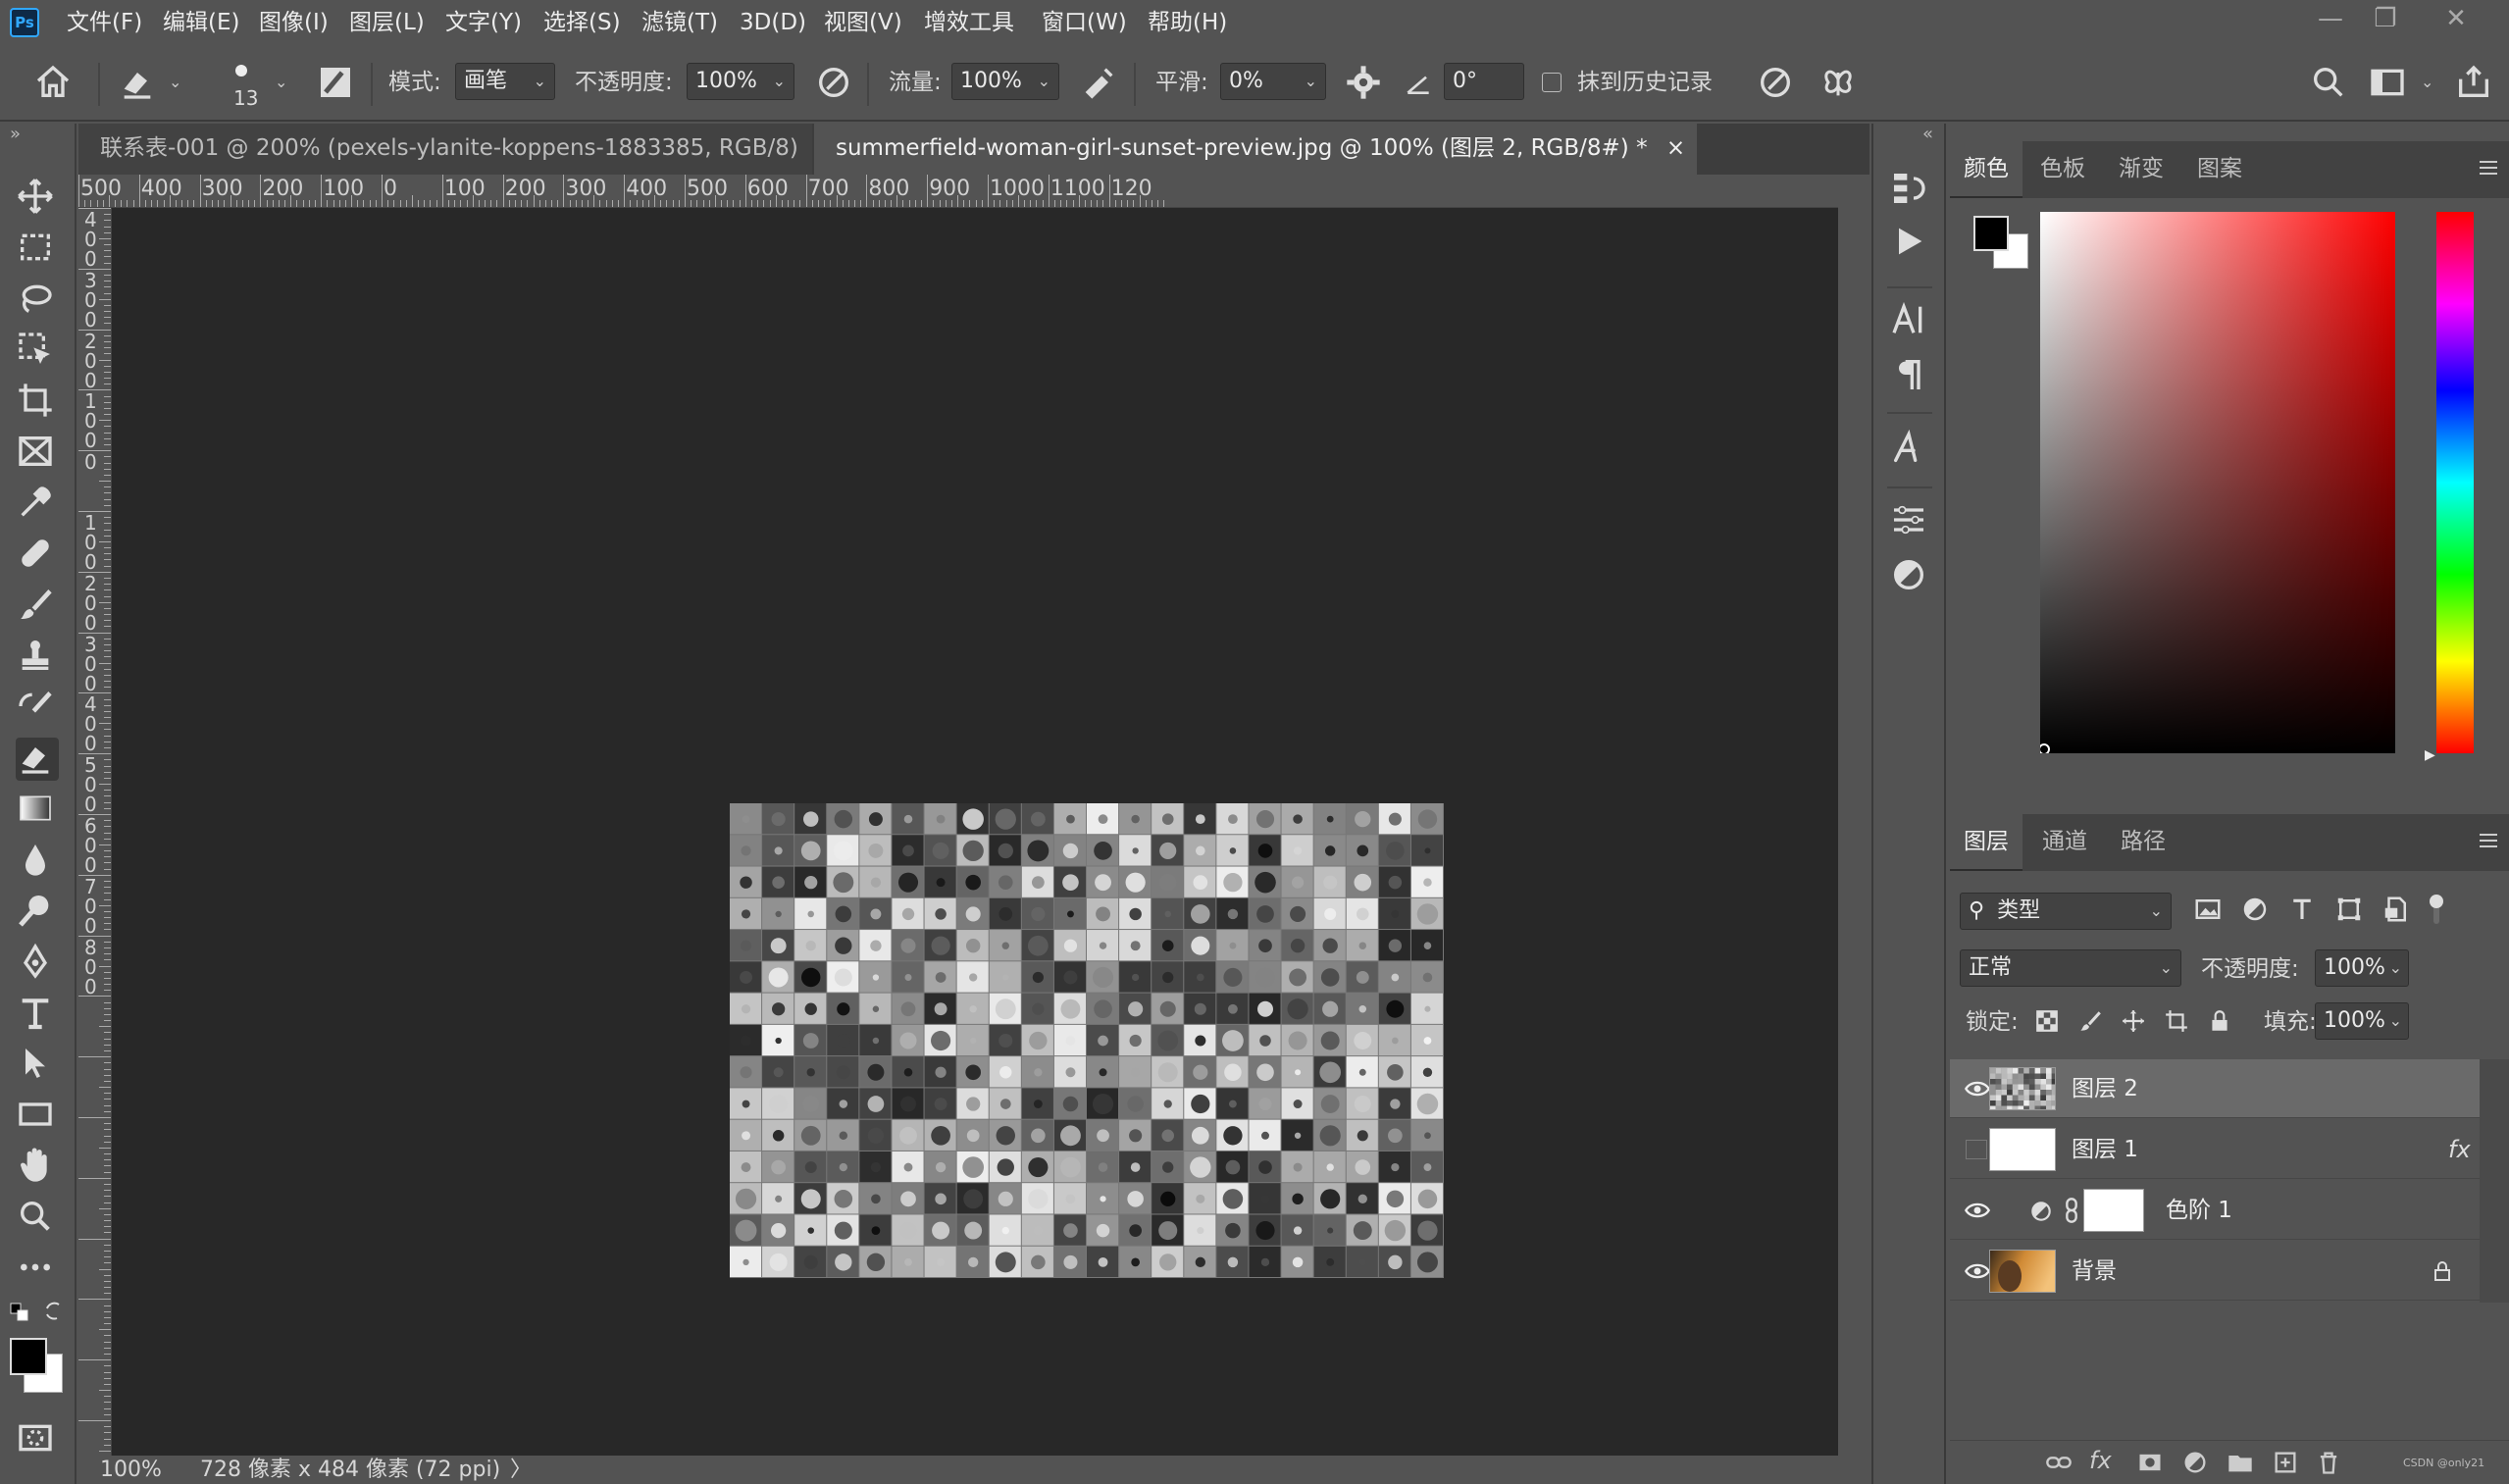 The height and width of the screenshot is (1484, 2509). What do you see at coordinates (2436, 909) in the screenshot?
I see `filter-toggle-switch` at bounding box center [2436, 909].